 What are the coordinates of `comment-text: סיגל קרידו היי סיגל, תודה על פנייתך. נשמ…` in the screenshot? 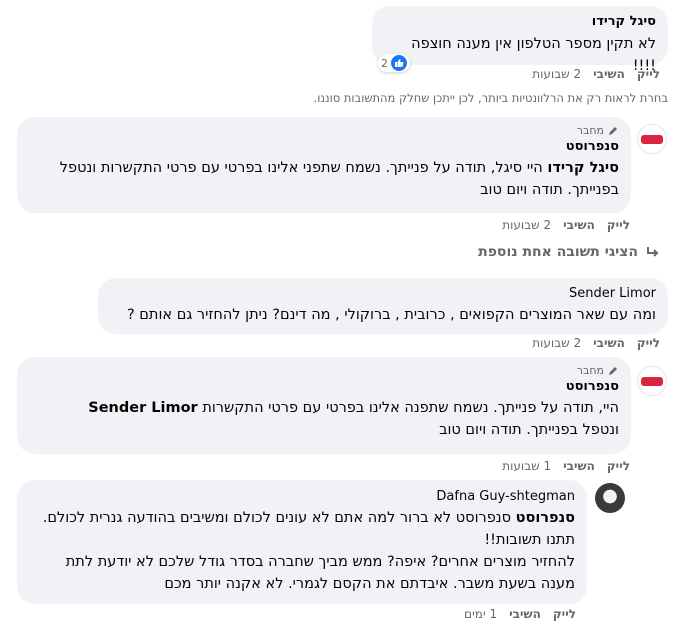 It's located at (324, 179).